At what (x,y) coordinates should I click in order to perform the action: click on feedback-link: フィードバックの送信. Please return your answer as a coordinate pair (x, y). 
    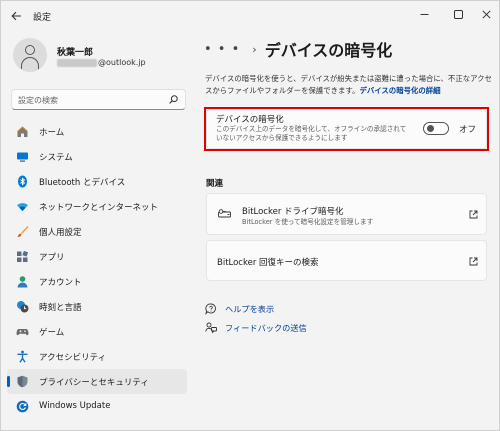
    Looking at the image, I should click on (256, 328).